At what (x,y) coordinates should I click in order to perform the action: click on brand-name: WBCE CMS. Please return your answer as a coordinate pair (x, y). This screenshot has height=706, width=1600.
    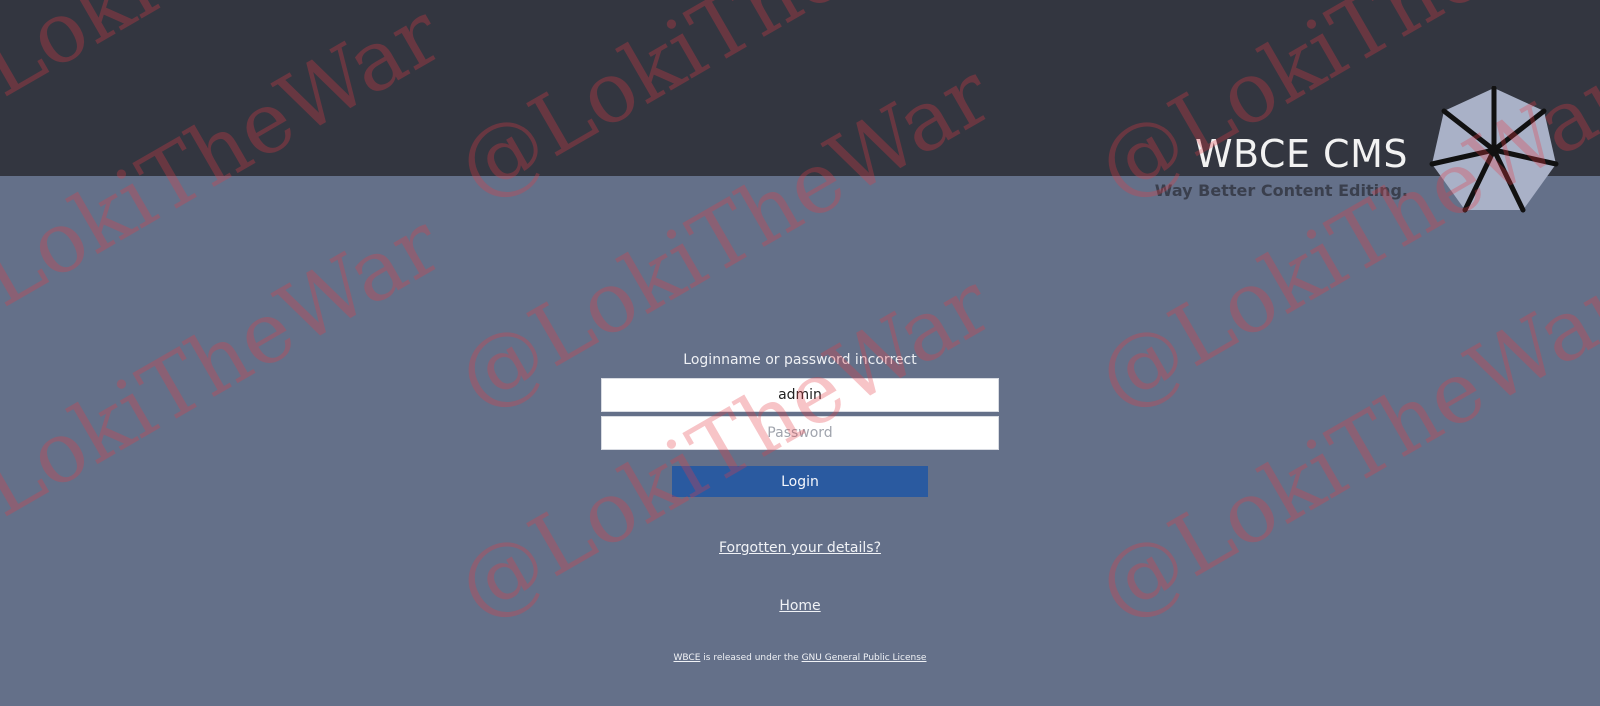
    Looking at the image, I should click on (1301, 154).